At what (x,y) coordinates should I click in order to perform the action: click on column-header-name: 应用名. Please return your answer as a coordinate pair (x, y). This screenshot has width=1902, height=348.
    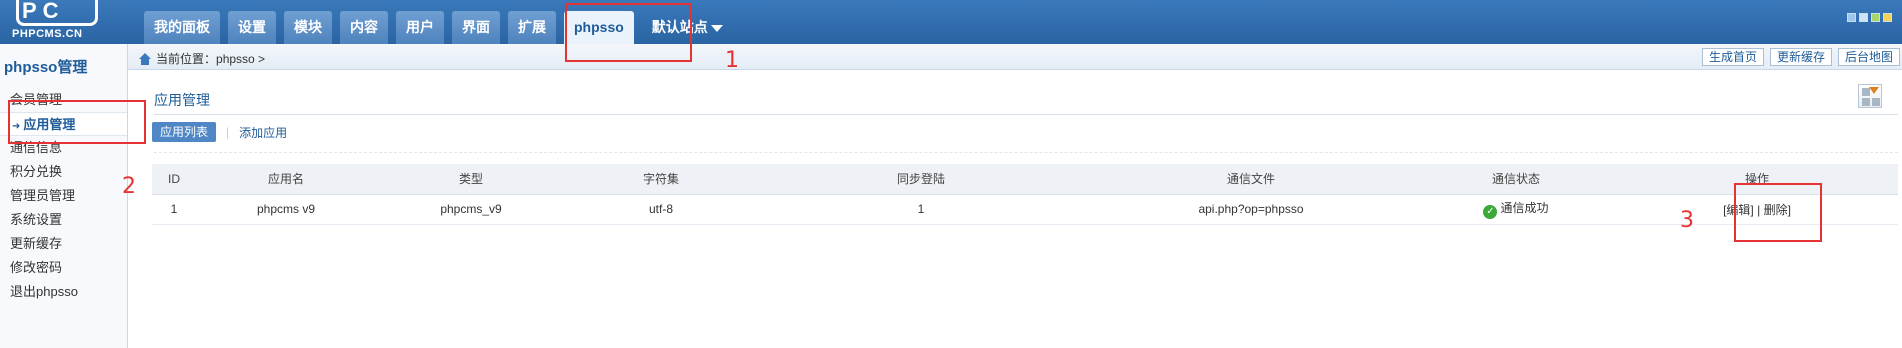
    Looking at the image, I should click on (286, 179).